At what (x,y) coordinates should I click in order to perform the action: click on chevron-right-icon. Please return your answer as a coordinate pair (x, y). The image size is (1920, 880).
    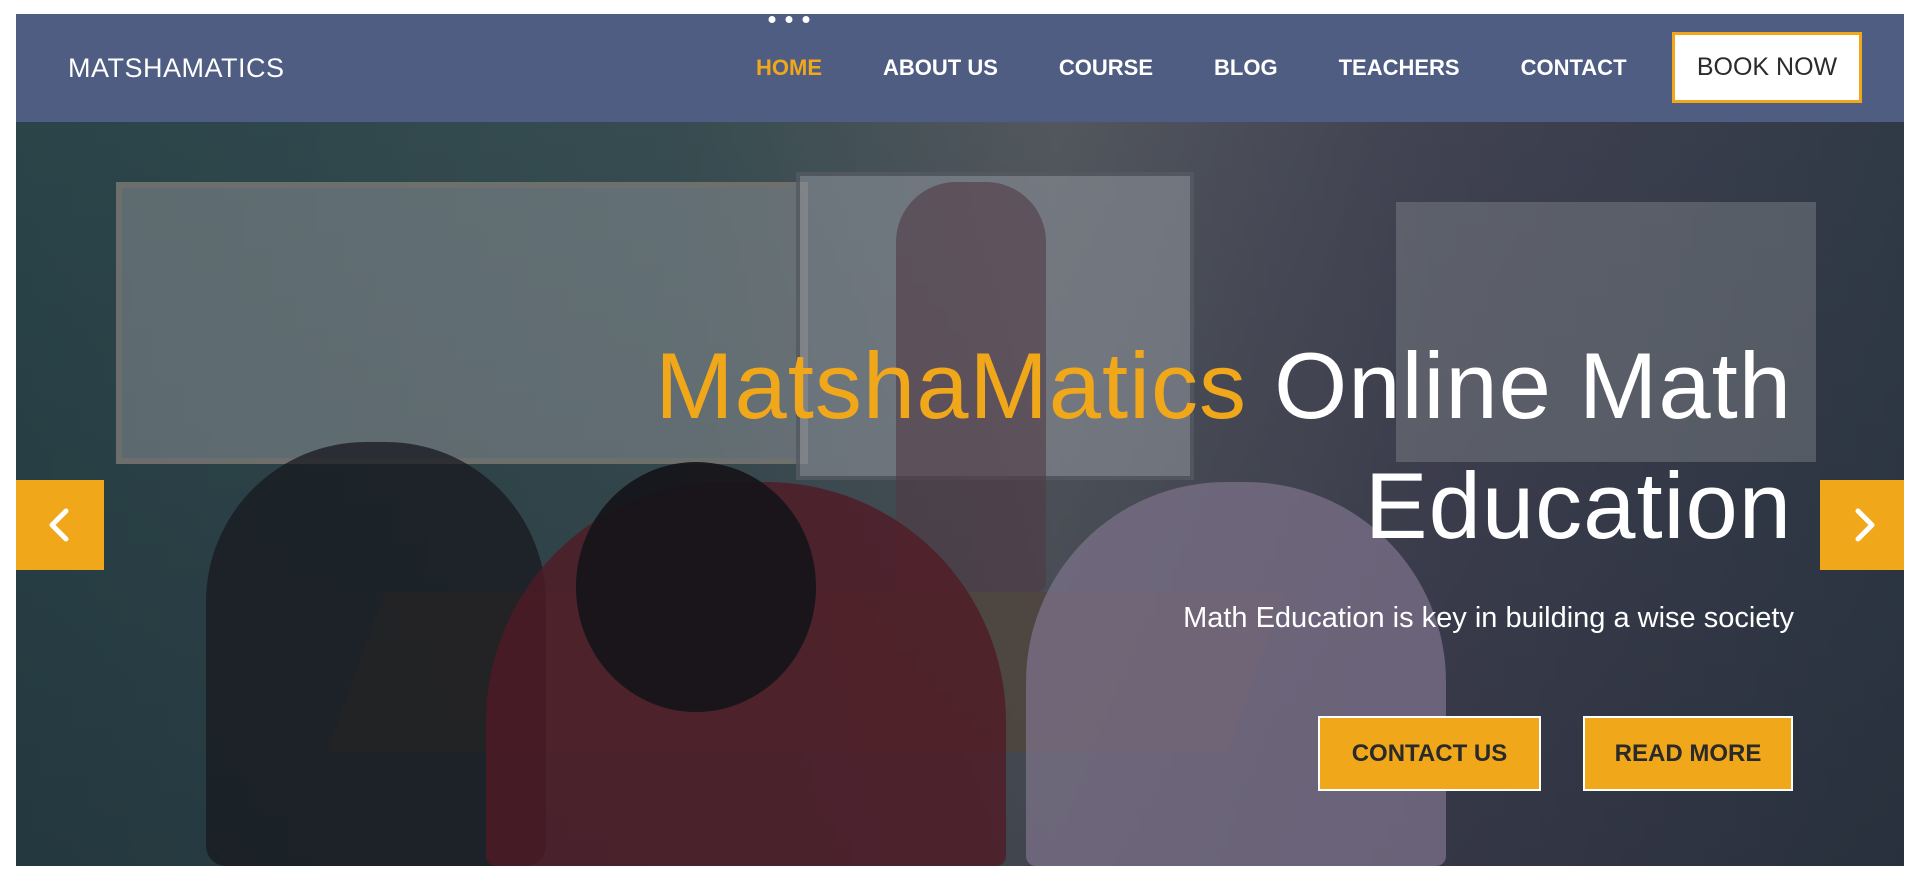
    Looking at the image, I should click on (1865, 525).